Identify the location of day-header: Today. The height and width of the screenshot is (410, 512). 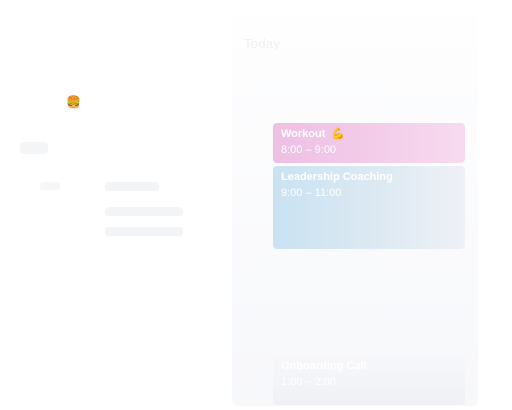
(262, 43).